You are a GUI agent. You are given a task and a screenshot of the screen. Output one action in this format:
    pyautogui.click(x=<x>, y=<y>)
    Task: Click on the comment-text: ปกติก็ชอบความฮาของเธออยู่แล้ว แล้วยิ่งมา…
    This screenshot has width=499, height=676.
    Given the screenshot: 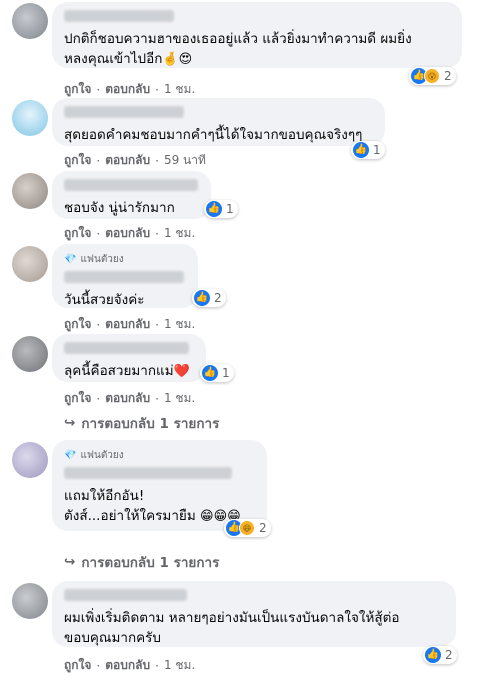 What is the action you would take?
    pyautogui.click(x=238, y=49)
    